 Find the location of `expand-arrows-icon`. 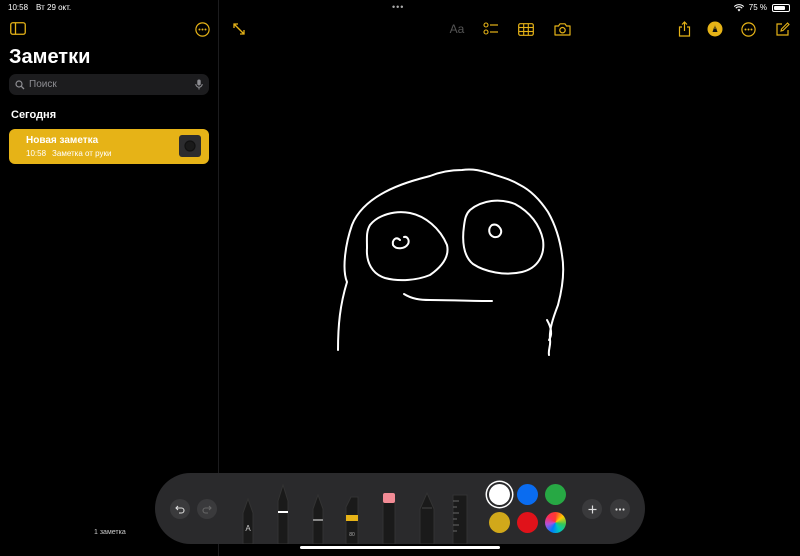

expand-arrows-icon is located at coordinates (239, 29).